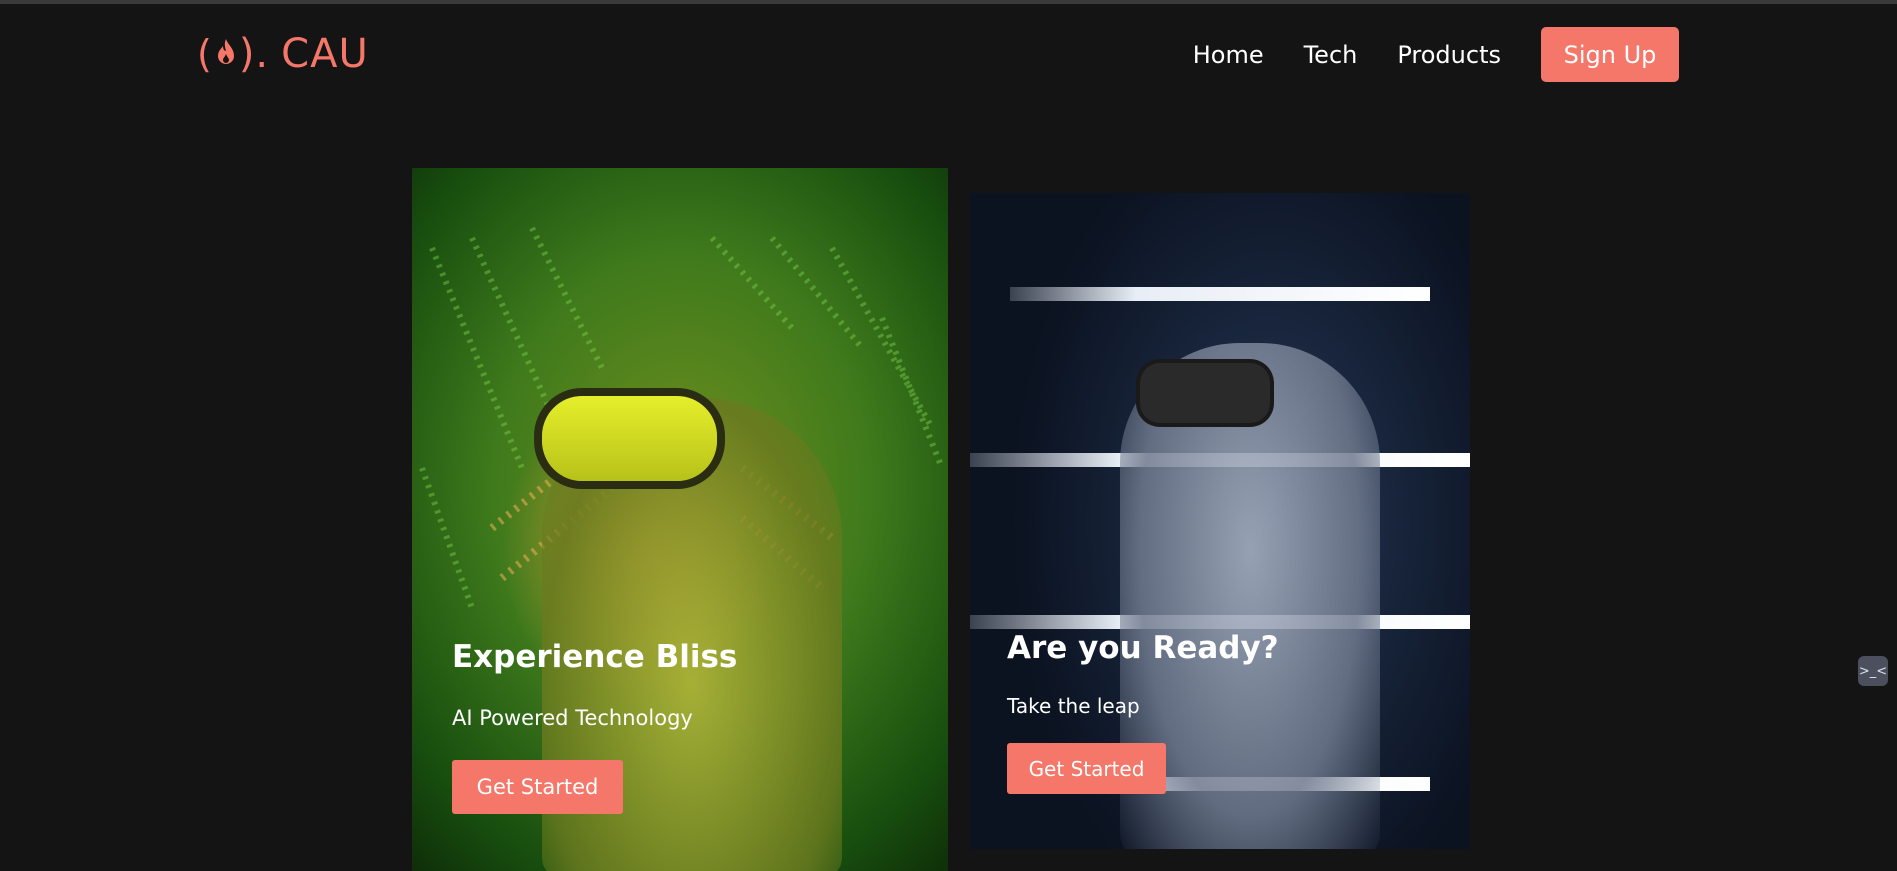 Image resolution: width=1897 pixels, height=871 pixels. What do you see at coordinates (1228, 55) in the screenshot?
I see `nav-link-home: Home` at bounding box center [1228, 55].